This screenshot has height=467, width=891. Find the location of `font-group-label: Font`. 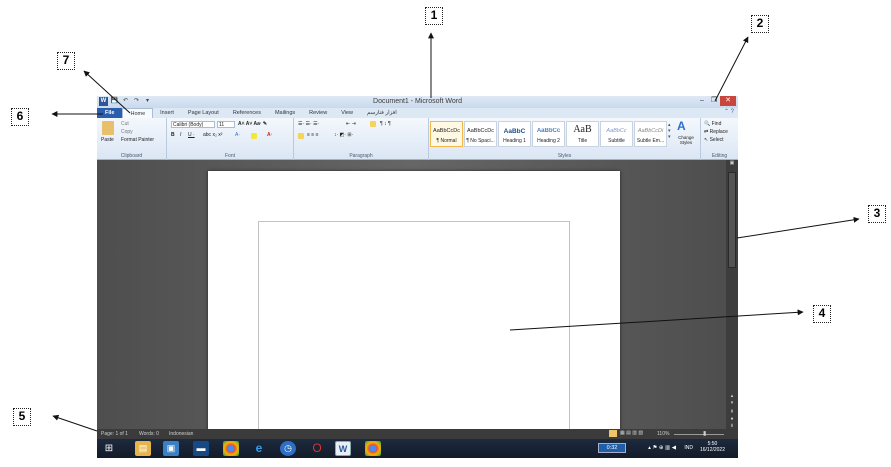

font-group-label: Font is located at coordinates (229, 156).